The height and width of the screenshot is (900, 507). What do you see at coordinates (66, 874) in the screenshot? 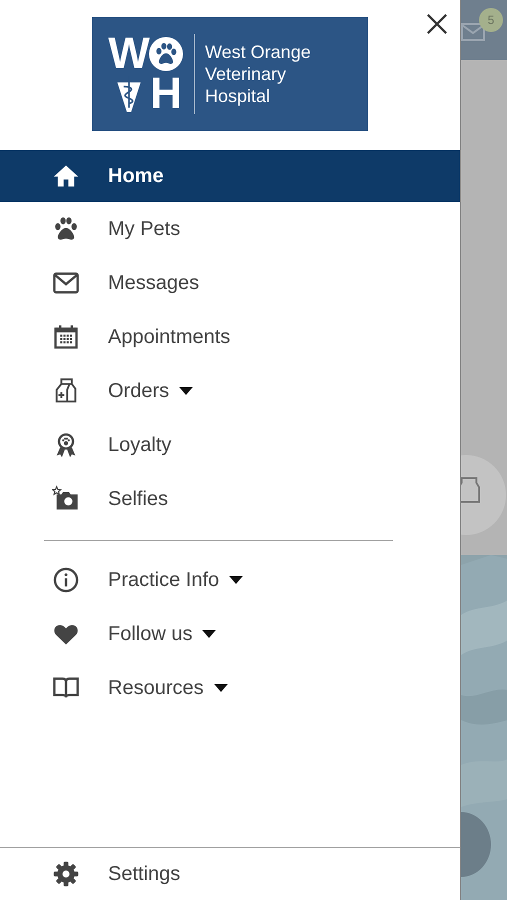
I see `settings-icon` at bounding box center [66, 874].